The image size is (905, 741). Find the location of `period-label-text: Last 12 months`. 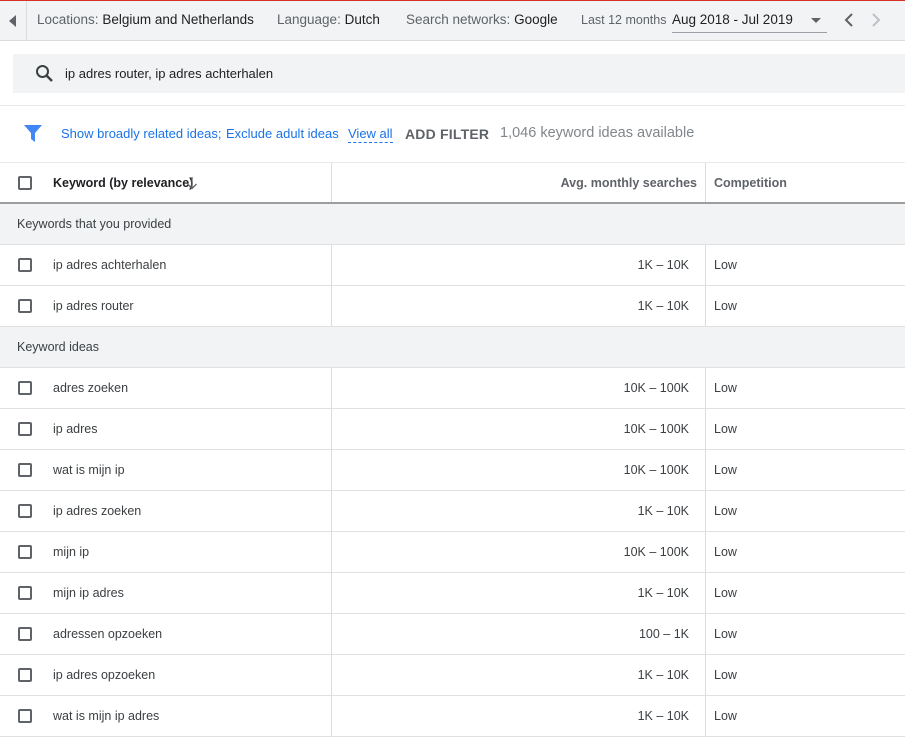

period-label-text: Last 12 months is located at coordinates (624, 20).